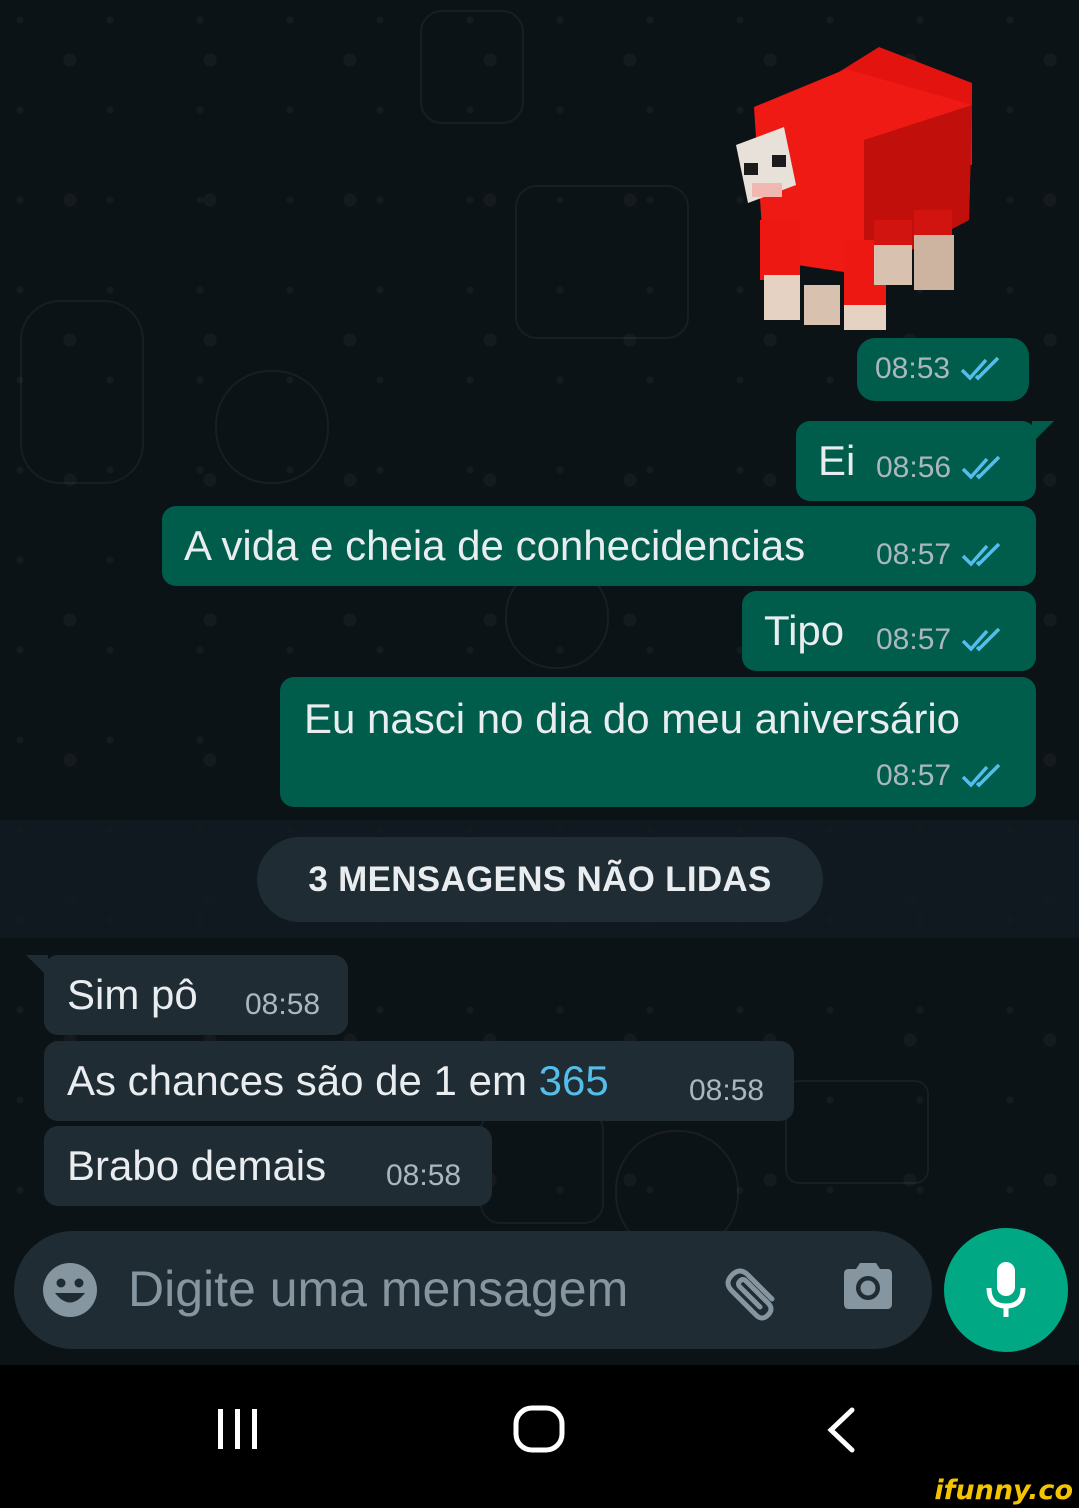  What do you see at coordinates (495, 545) in the screenshot?
I see `message-text: A vida e cheia de conhecidencias` at bounding box center [495, 545].